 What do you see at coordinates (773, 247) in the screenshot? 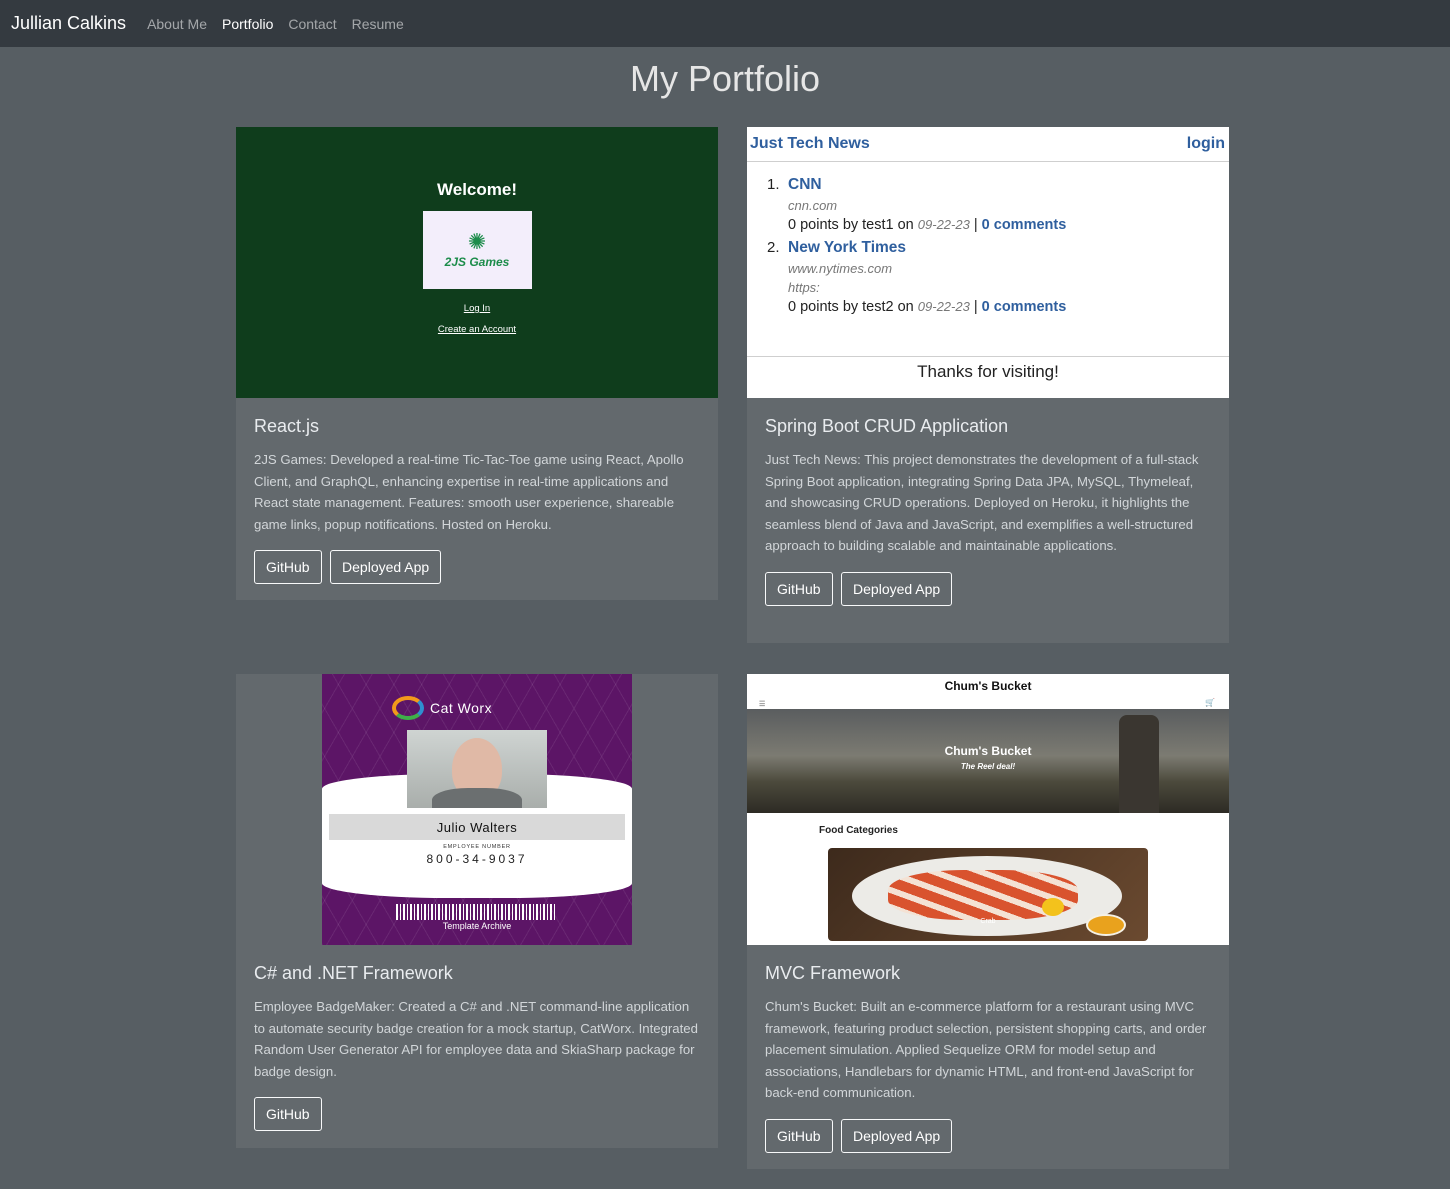
I see `list-item-number: 2.` at bounding box center [773, 247].